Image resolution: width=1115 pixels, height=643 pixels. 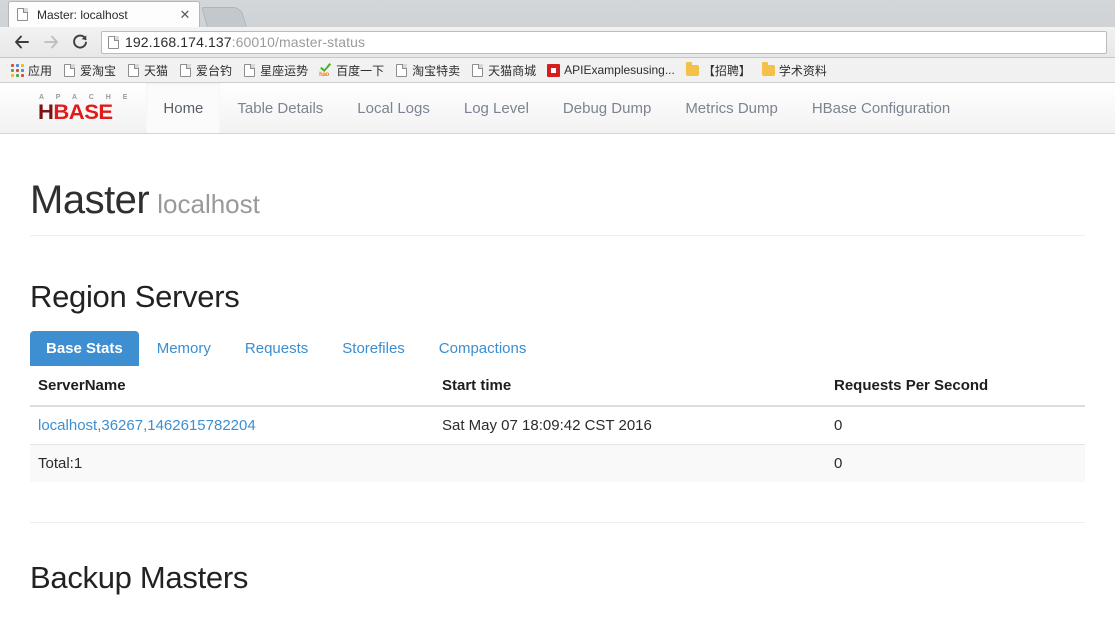 I want to click on bookmark-item: 爱淘宝, so click(x=90, y=70).